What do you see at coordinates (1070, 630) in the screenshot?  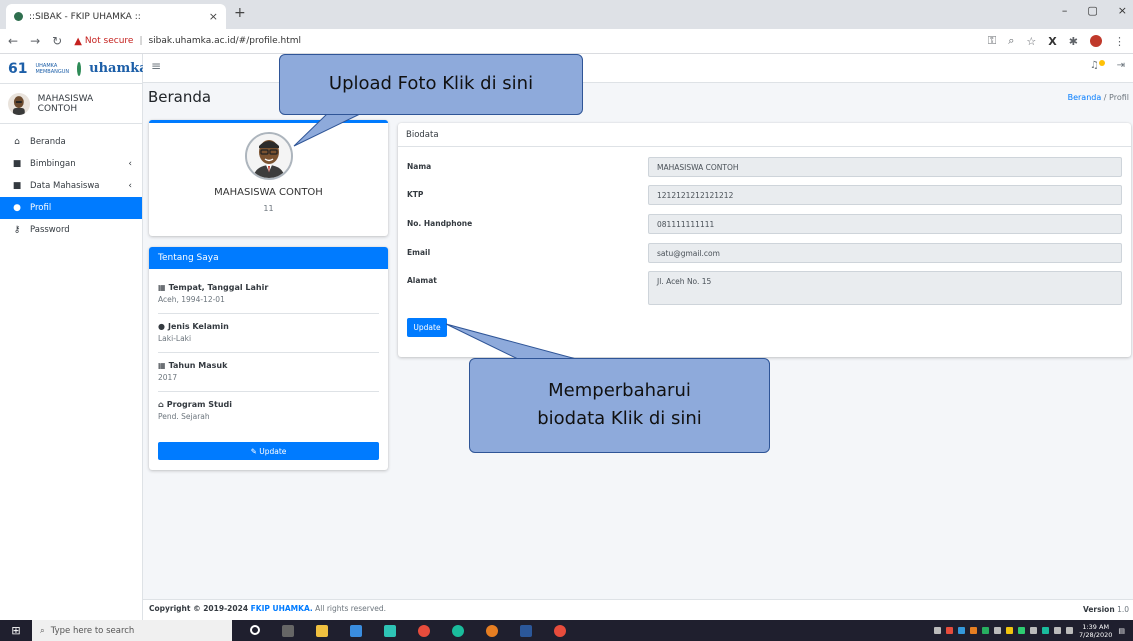 I see `network-icon` at bounding box center [1070, 630].